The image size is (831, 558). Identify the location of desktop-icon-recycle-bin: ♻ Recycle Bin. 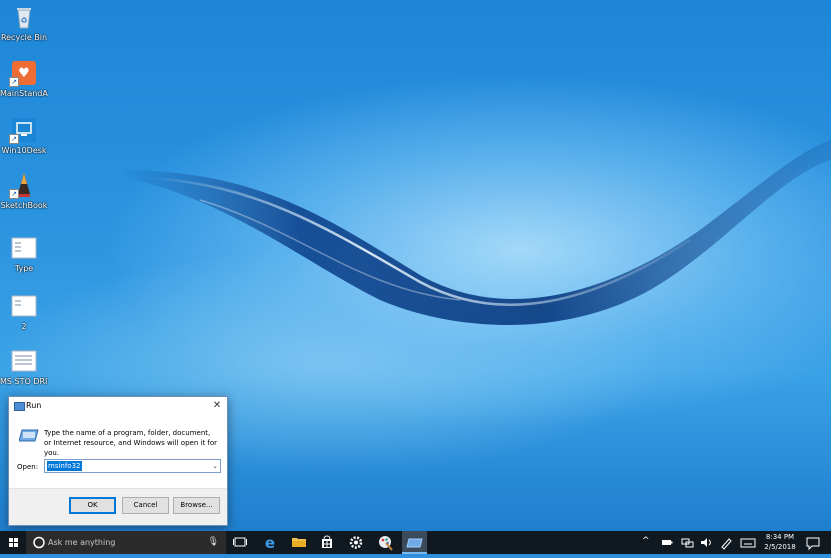
(24, 23).